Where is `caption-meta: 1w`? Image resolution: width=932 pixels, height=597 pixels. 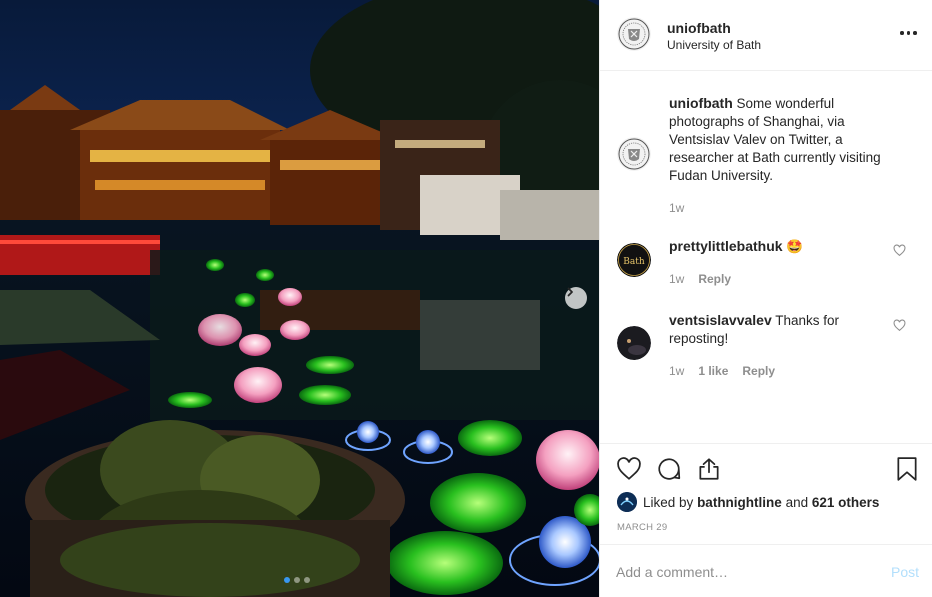 caption-meta: 1w is located at coordinates (676, 208).